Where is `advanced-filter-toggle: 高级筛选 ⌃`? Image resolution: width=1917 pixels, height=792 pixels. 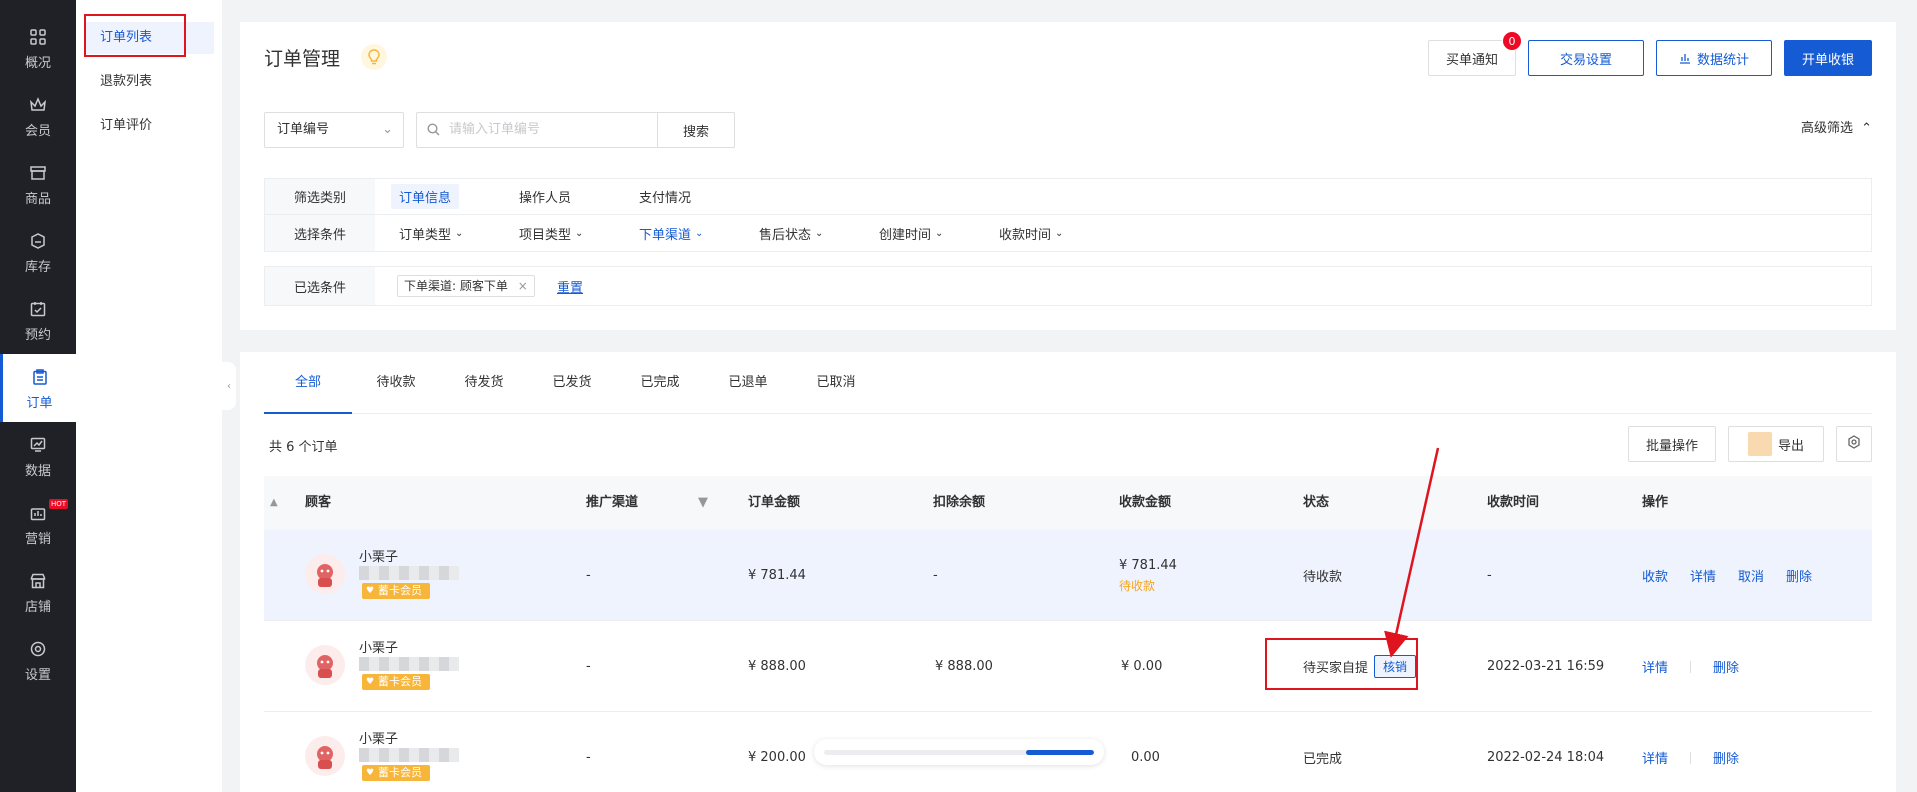
advanced-filter-toggle: 高级筛选 ⌃ is located at coordinates (1836, 129).